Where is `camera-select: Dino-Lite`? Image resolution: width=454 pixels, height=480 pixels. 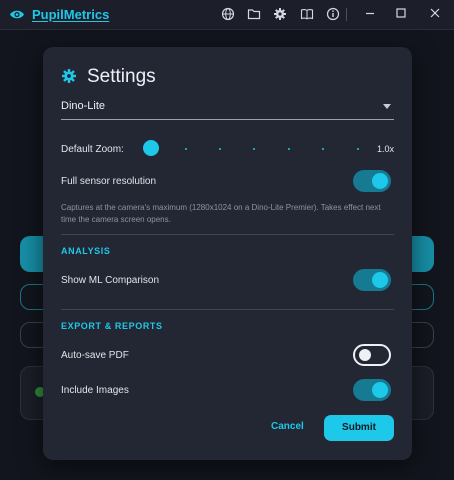 camera-select: Dino-Lite is located at coordinates (227, 107).